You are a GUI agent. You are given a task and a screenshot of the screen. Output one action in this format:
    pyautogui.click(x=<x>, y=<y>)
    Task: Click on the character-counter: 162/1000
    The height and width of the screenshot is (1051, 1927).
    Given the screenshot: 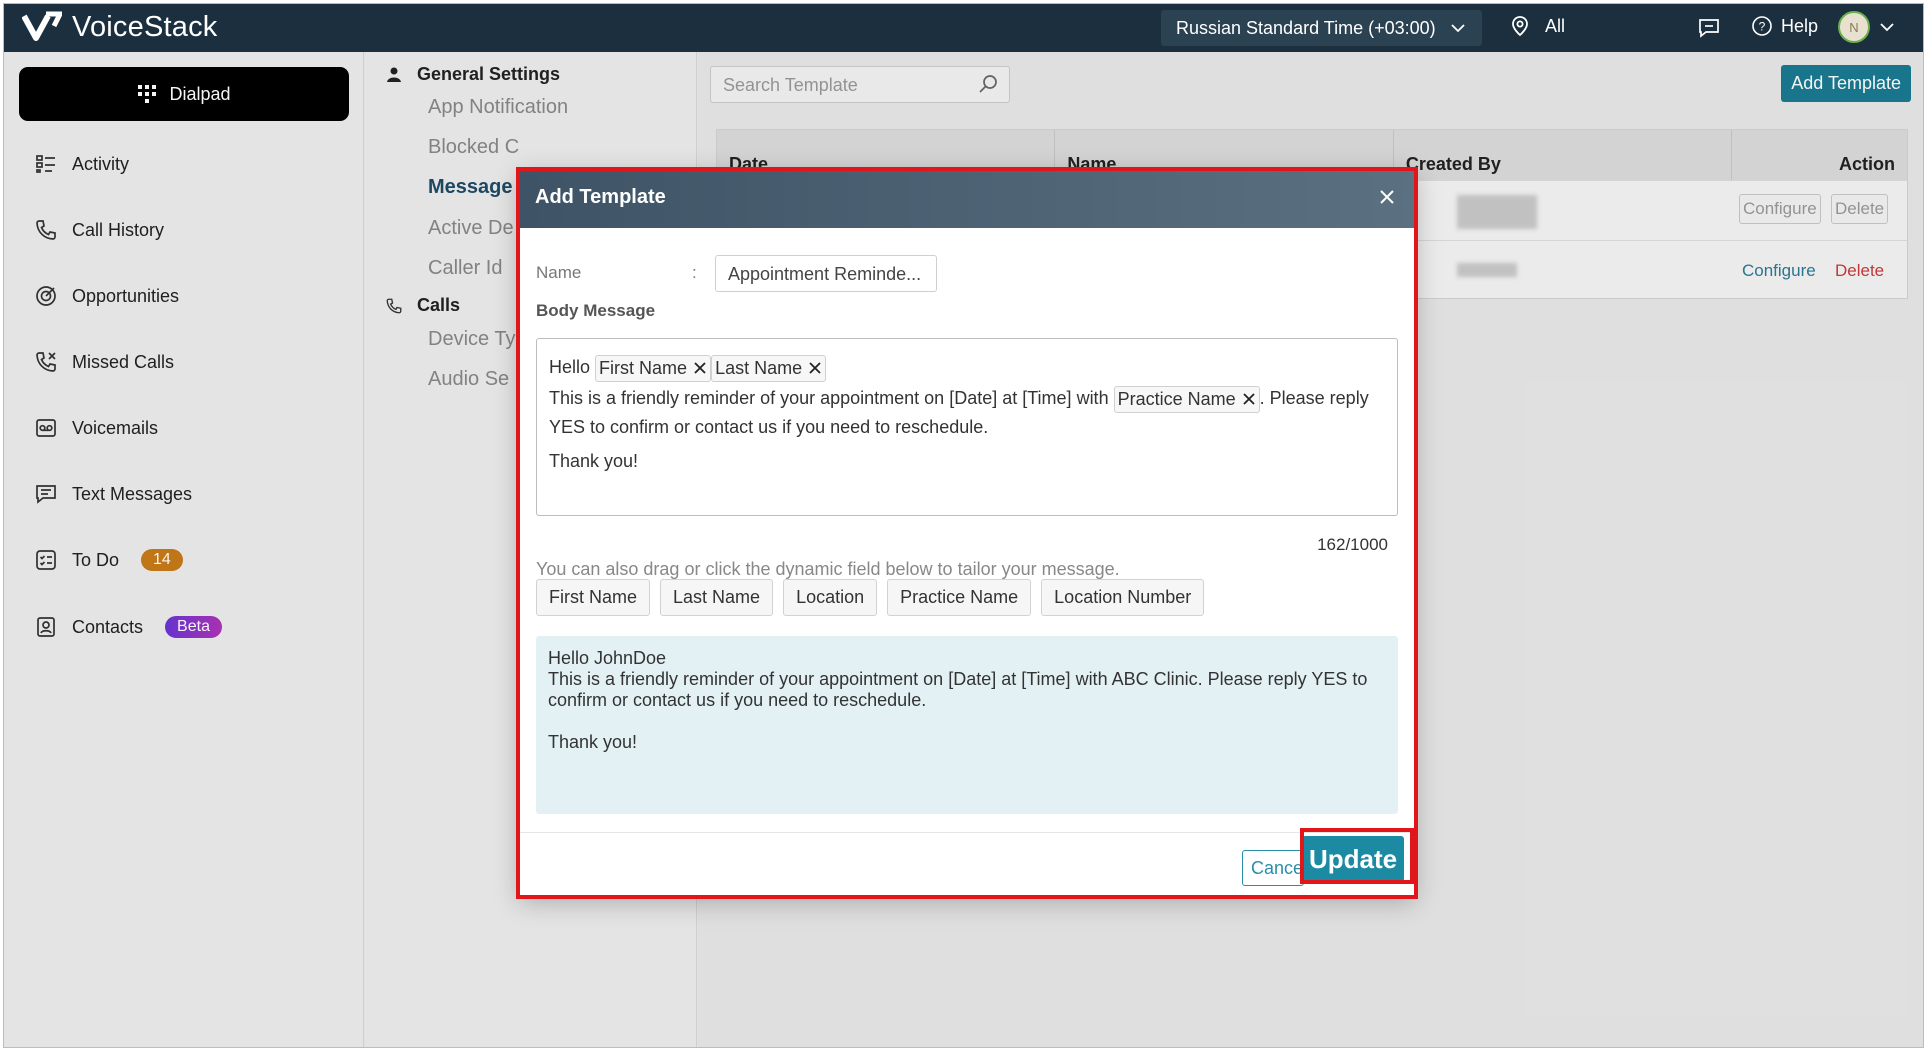 What is the action you would take?
    pyautogui.click(x=1352, y=544)
    